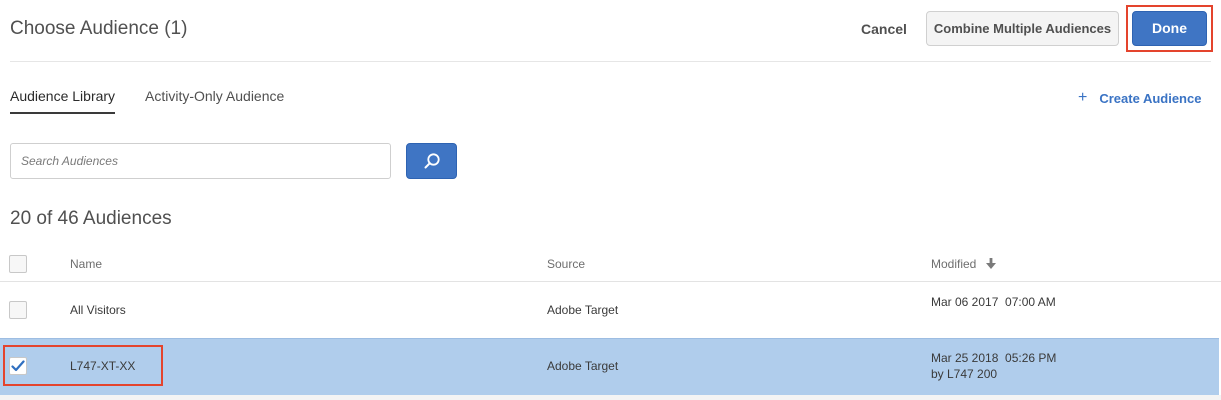 The height and width of the screenshot is (400, 1221). What do you see at coordinates (1083, 97) in the screenshot?
I see `plus-icon: +` at bounding box center [1083, 97].